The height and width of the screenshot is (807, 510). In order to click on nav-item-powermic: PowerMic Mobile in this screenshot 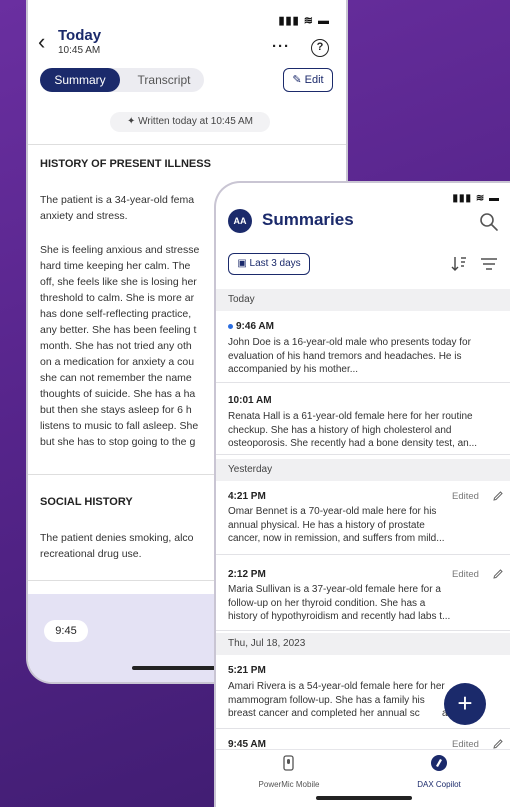, I will do `click(289, 771)`.